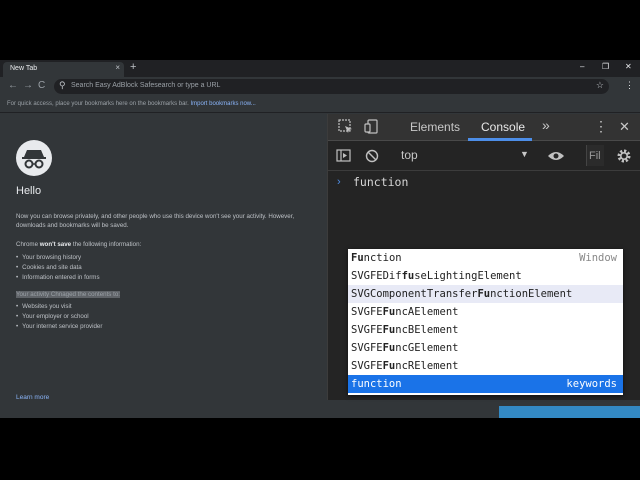 This screenshot has height=480, width=640. What do you see at coordinates (485, 348) in the screenshot?
I see `suggestion-item: SVGFEFuncGElement` at bounding box center [485, 348].